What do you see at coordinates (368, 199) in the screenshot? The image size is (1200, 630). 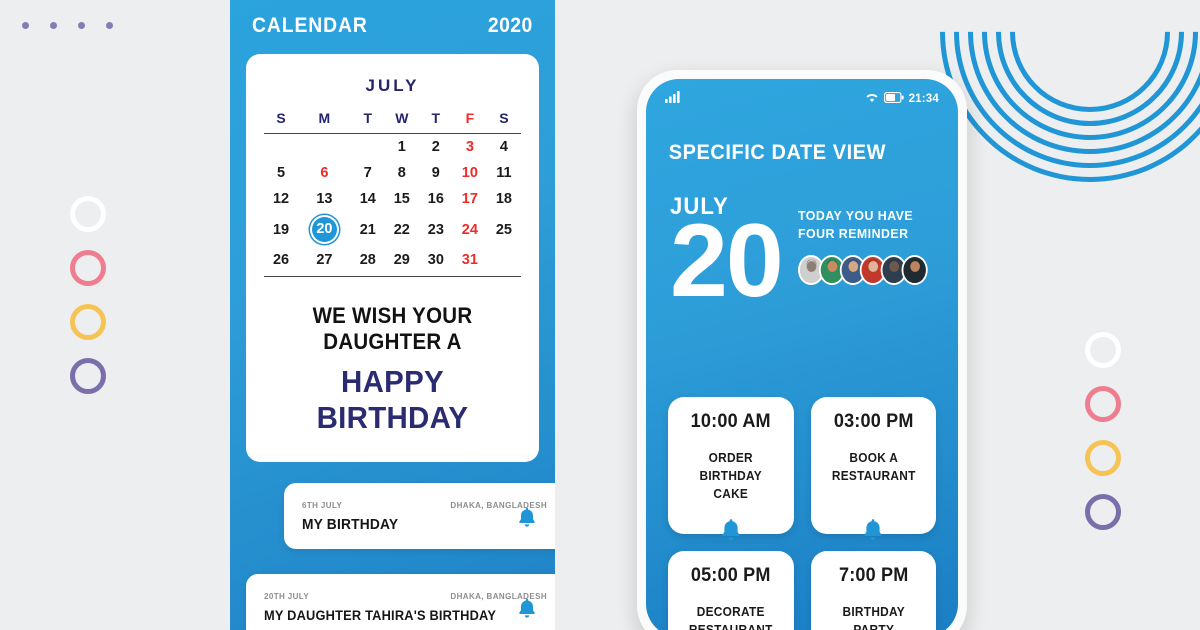 I see `calendar-day-cell: 14` at bounding box center [368, 199].